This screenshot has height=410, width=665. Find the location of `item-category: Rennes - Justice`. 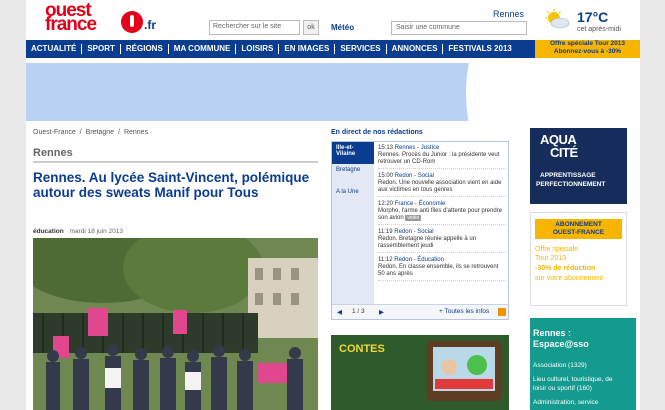

item-category: Rennes - Justice is located at coordinates (417, 148).